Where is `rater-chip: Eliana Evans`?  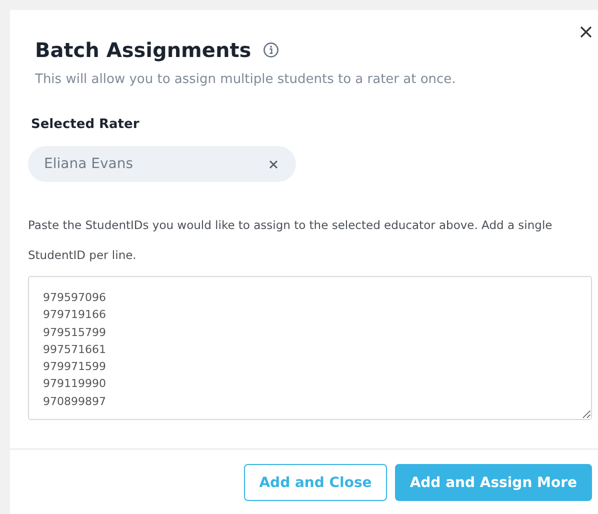 rater-chip: Eliana Evans is located at coordinates (162, 164).